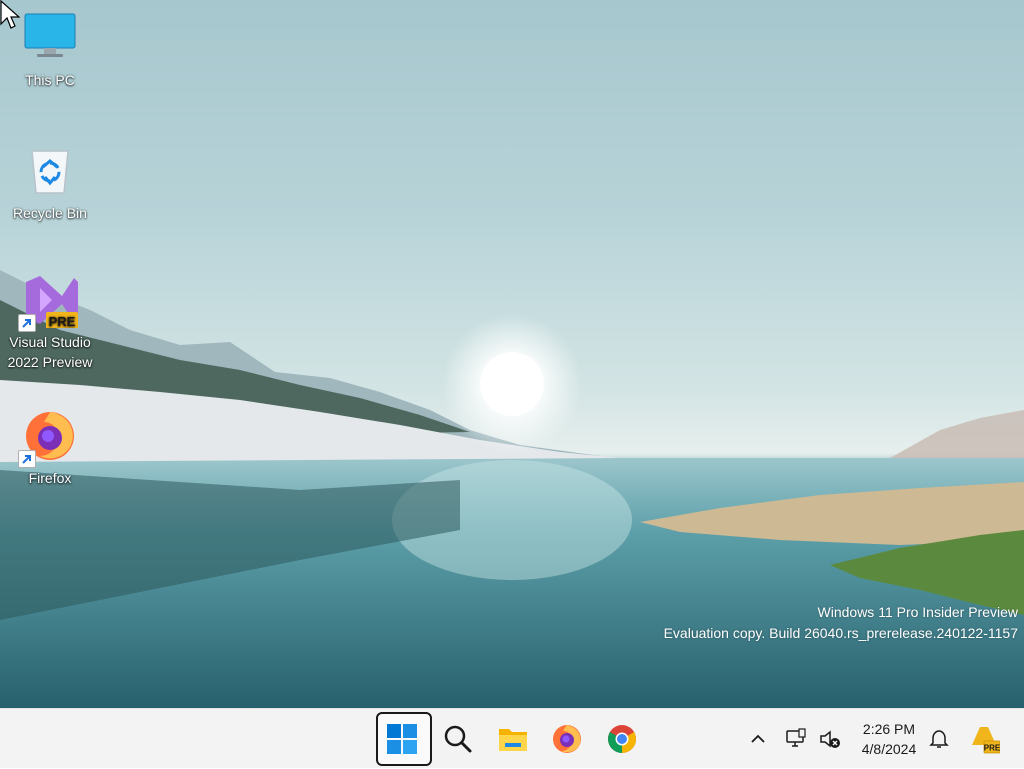 This screenshot has height=769, width=1024. I want to click on computer-monitor-icon, so click(50, 38).